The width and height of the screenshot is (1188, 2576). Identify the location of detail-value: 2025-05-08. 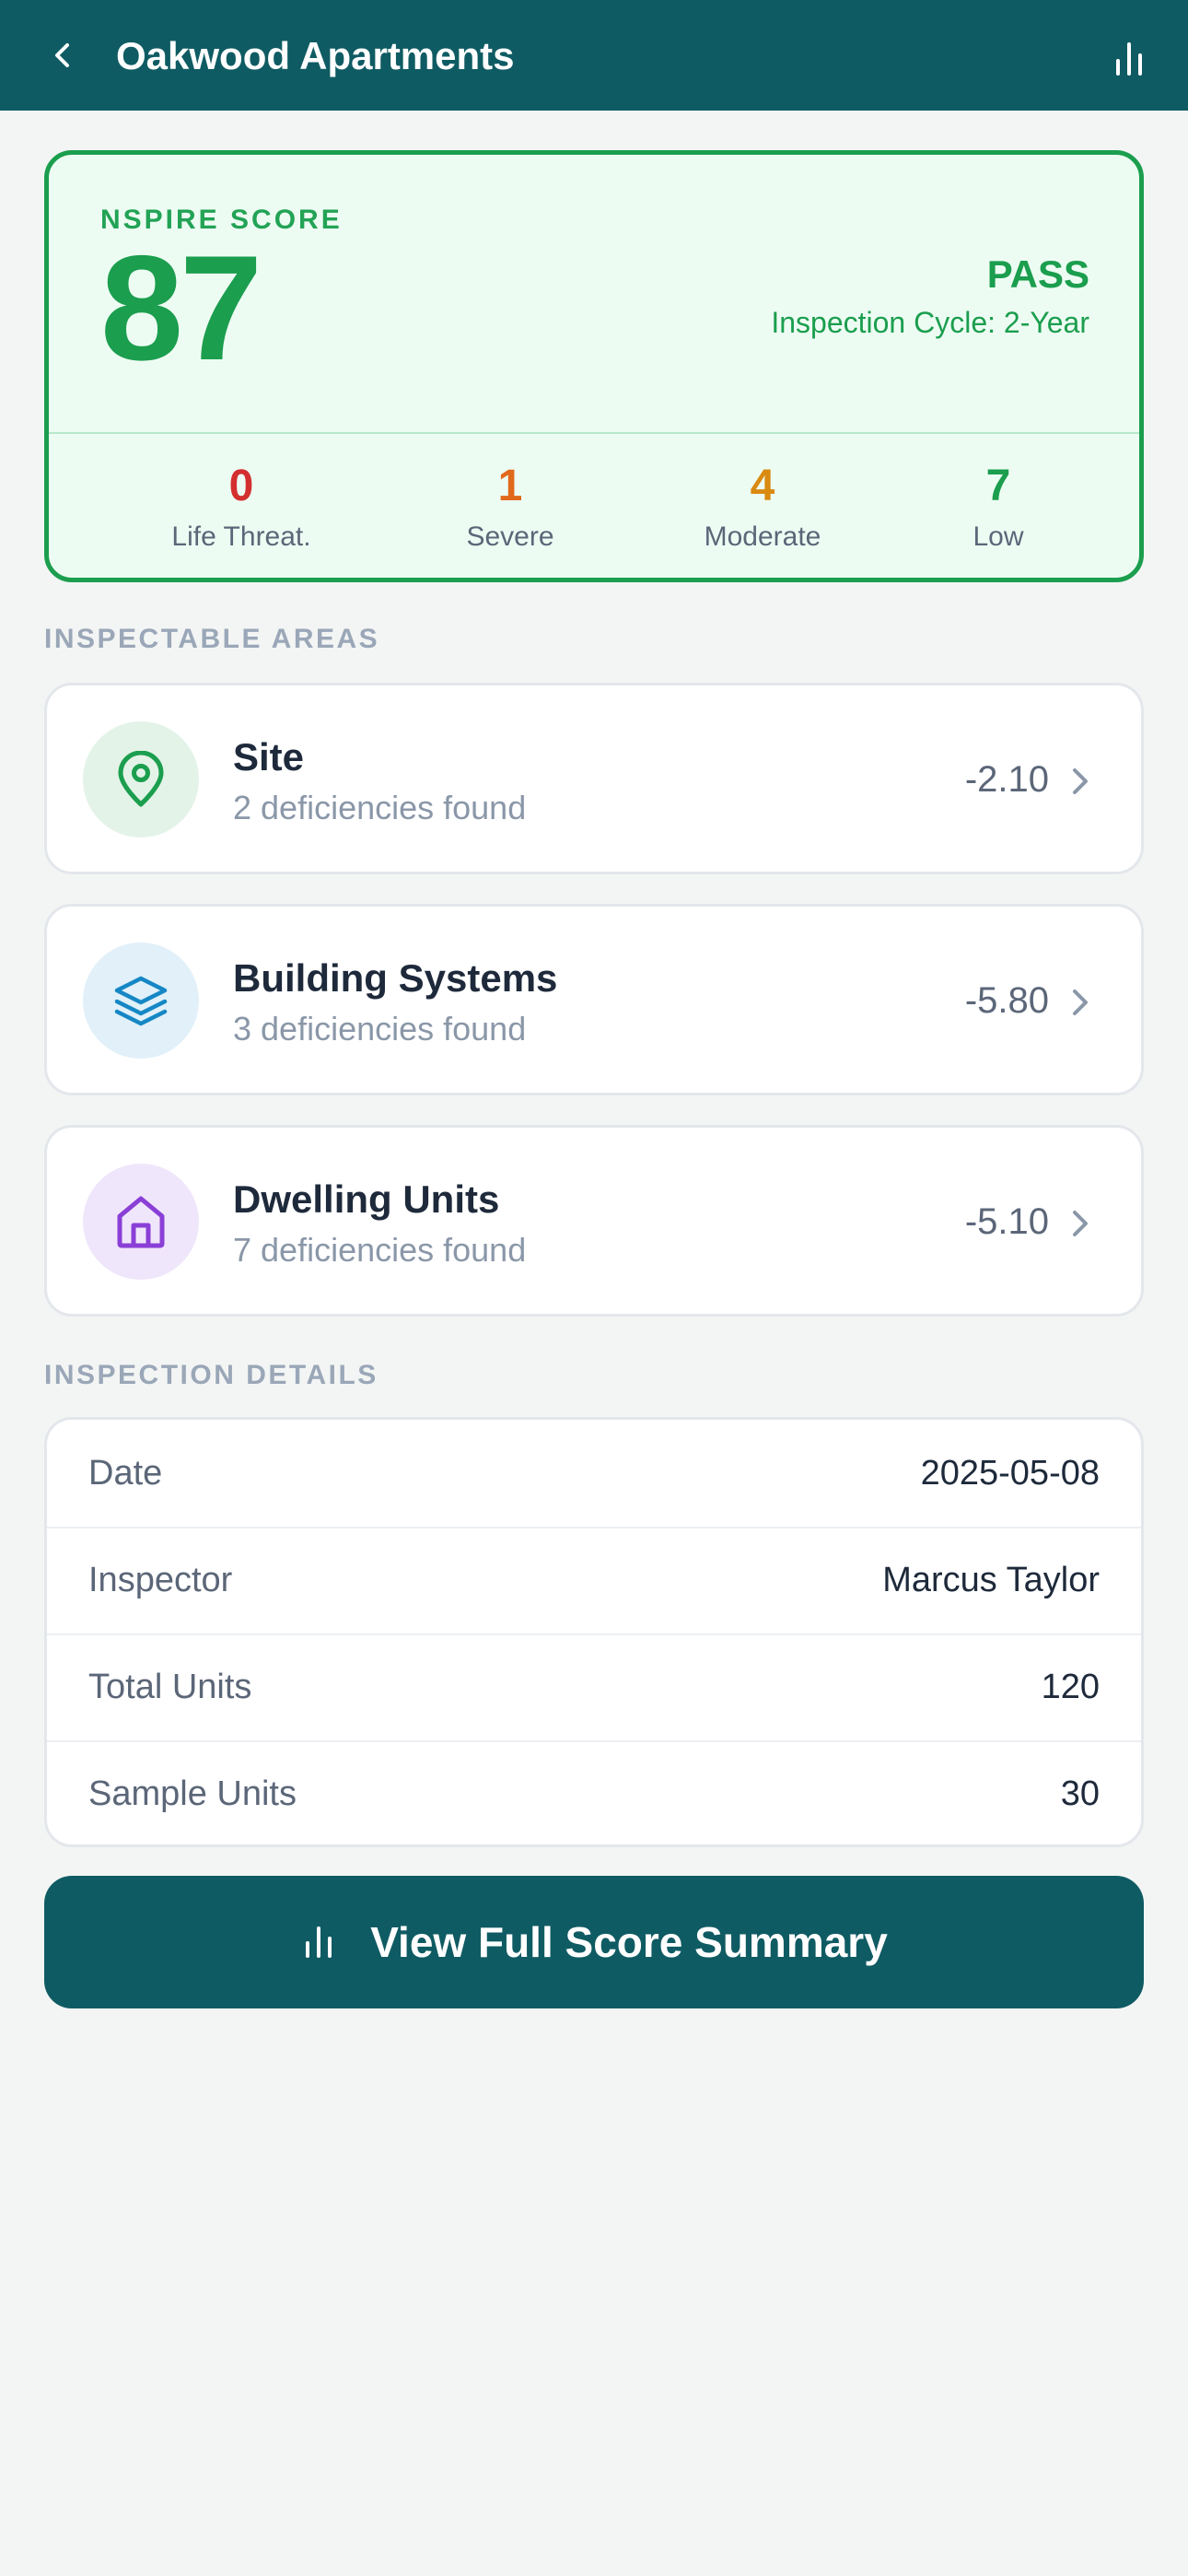
(1010, 1473).